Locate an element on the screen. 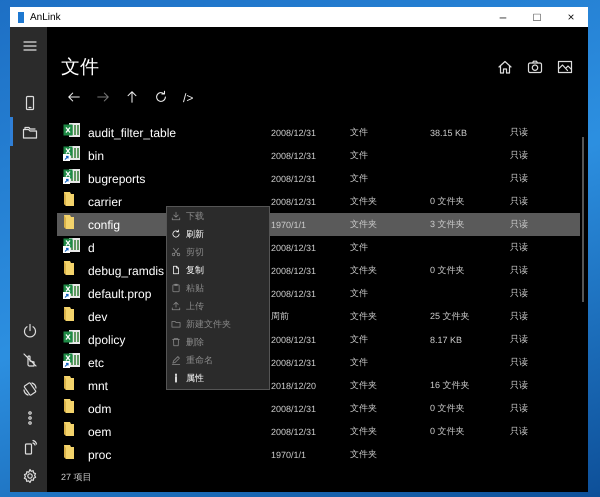 The width and height of the screenshot is (600, 497). window-control-button: – is located at coordinates (503, 17).